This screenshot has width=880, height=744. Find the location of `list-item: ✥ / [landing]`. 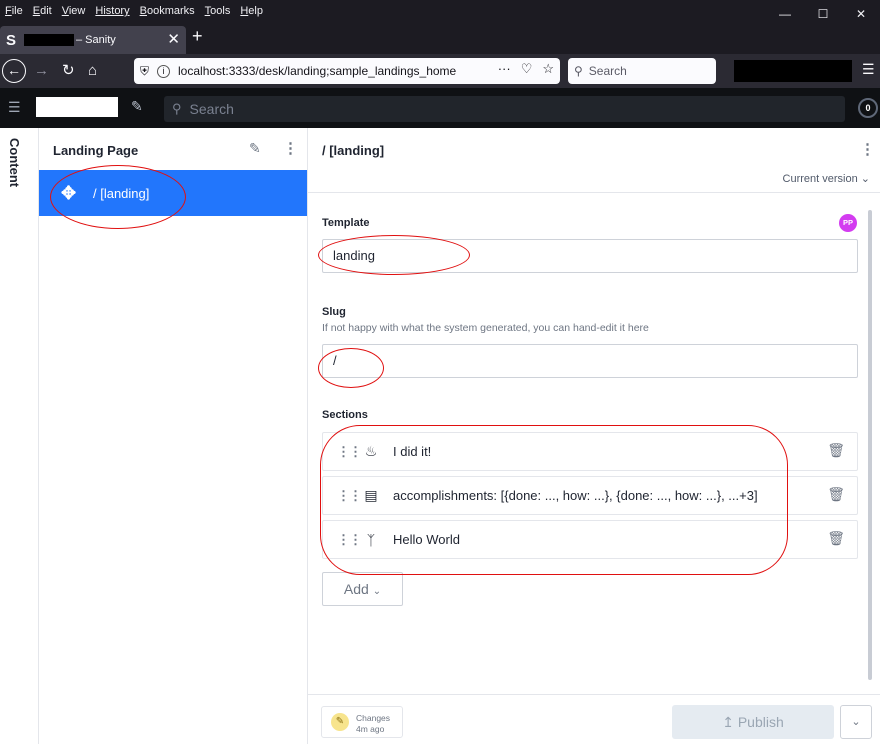

list-item: ✥ / [landing] is located at coordinates (173, 193).